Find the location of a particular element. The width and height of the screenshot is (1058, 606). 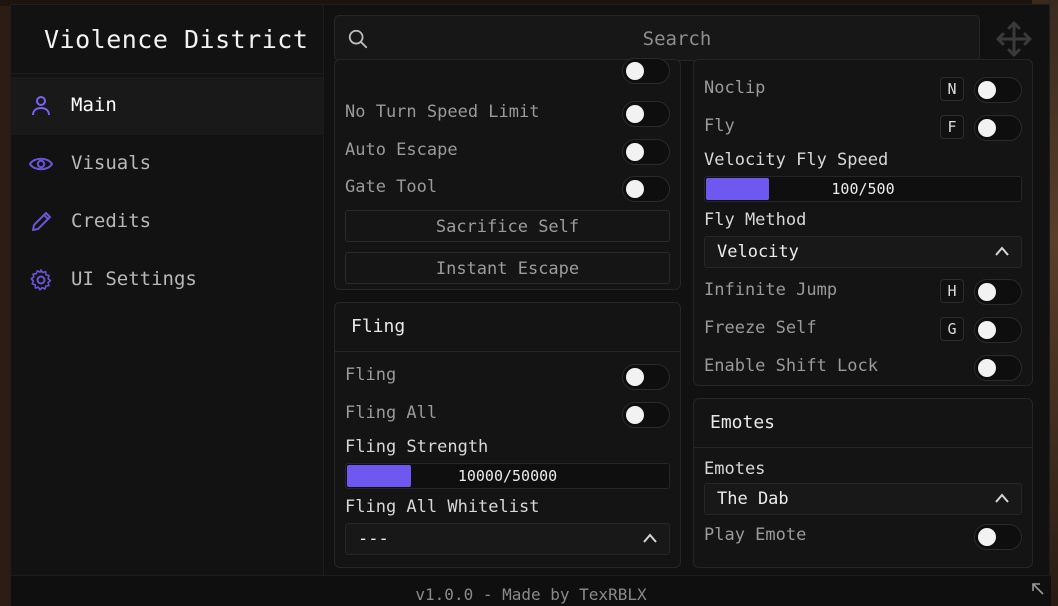

toggle-row-infinite-jump: Infinite Jump H is located at coordinates (863, 291).